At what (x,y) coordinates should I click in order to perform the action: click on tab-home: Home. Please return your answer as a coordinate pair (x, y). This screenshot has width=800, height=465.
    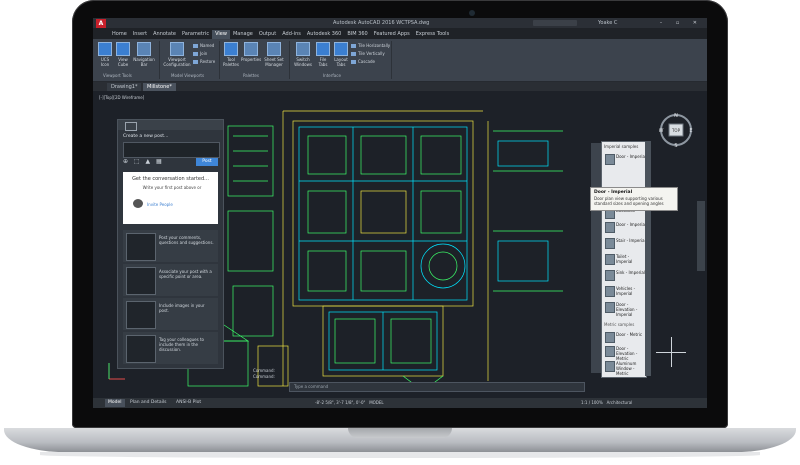
    Looking at the image, I should click on (119, 34).